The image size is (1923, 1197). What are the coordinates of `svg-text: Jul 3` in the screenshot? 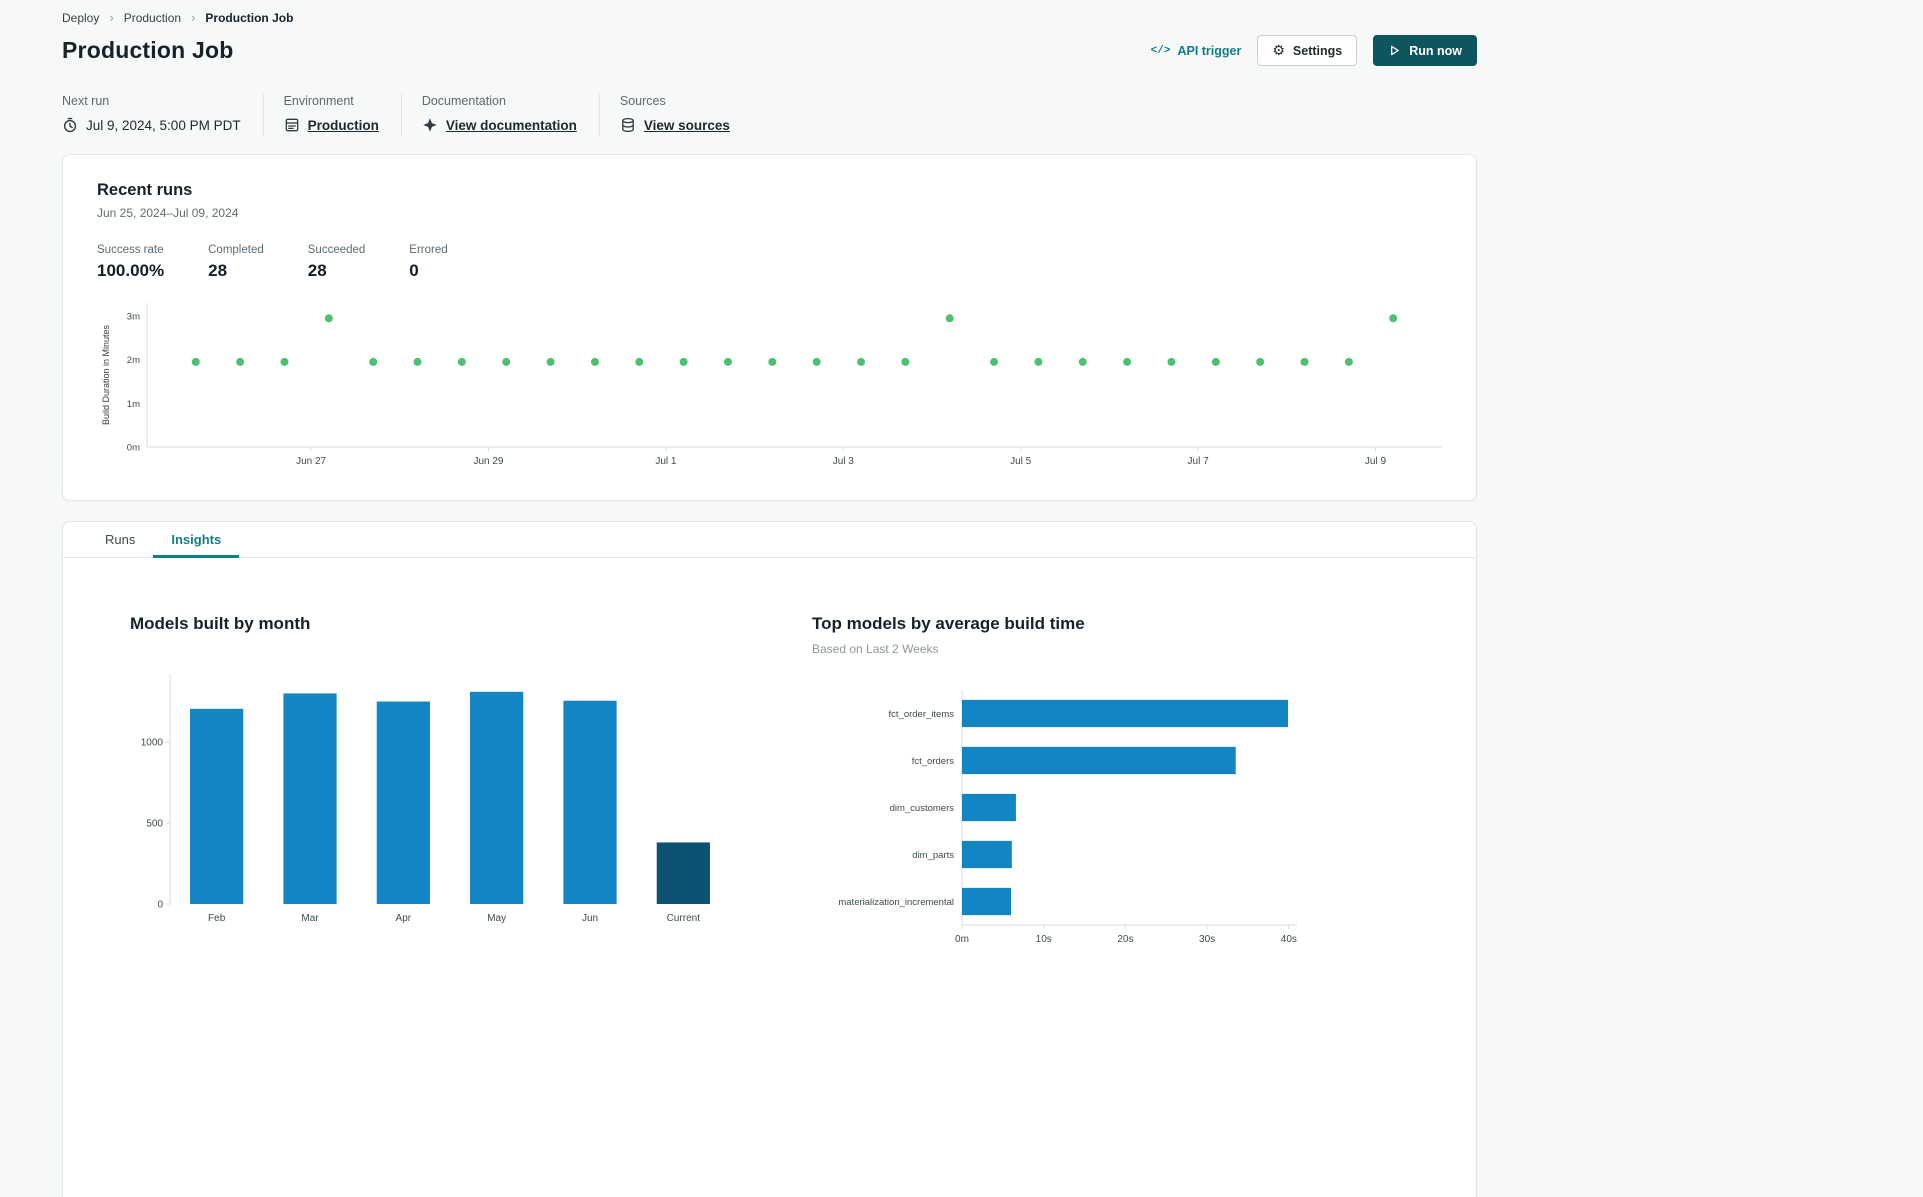 It's located at (844, 461).